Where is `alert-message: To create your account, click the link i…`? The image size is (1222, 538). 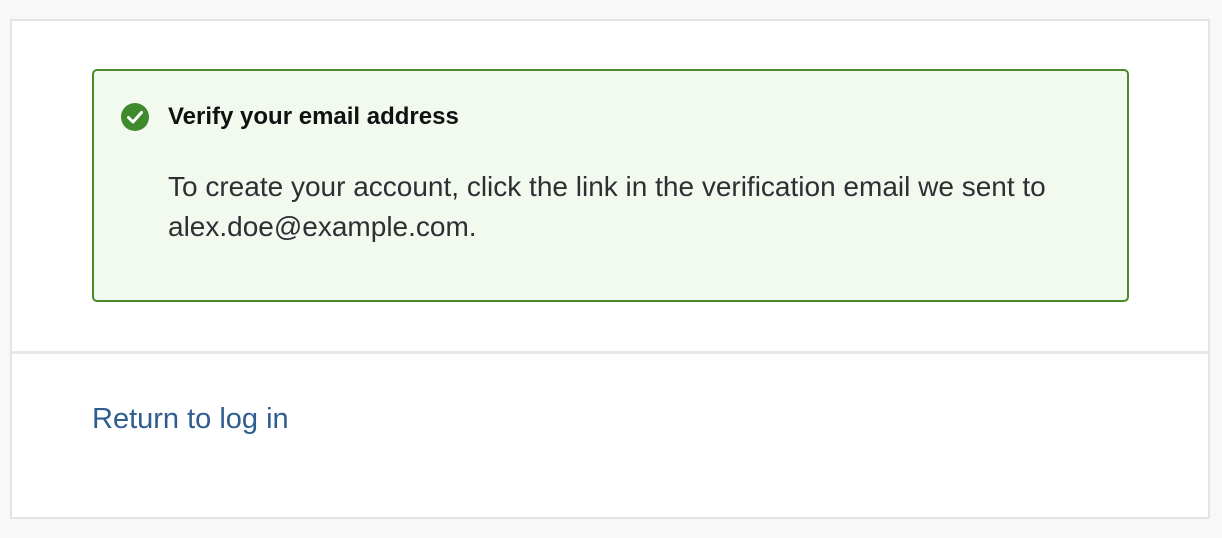
alert-message: To create your account, click the link i… is located at coordinates (638, 207).